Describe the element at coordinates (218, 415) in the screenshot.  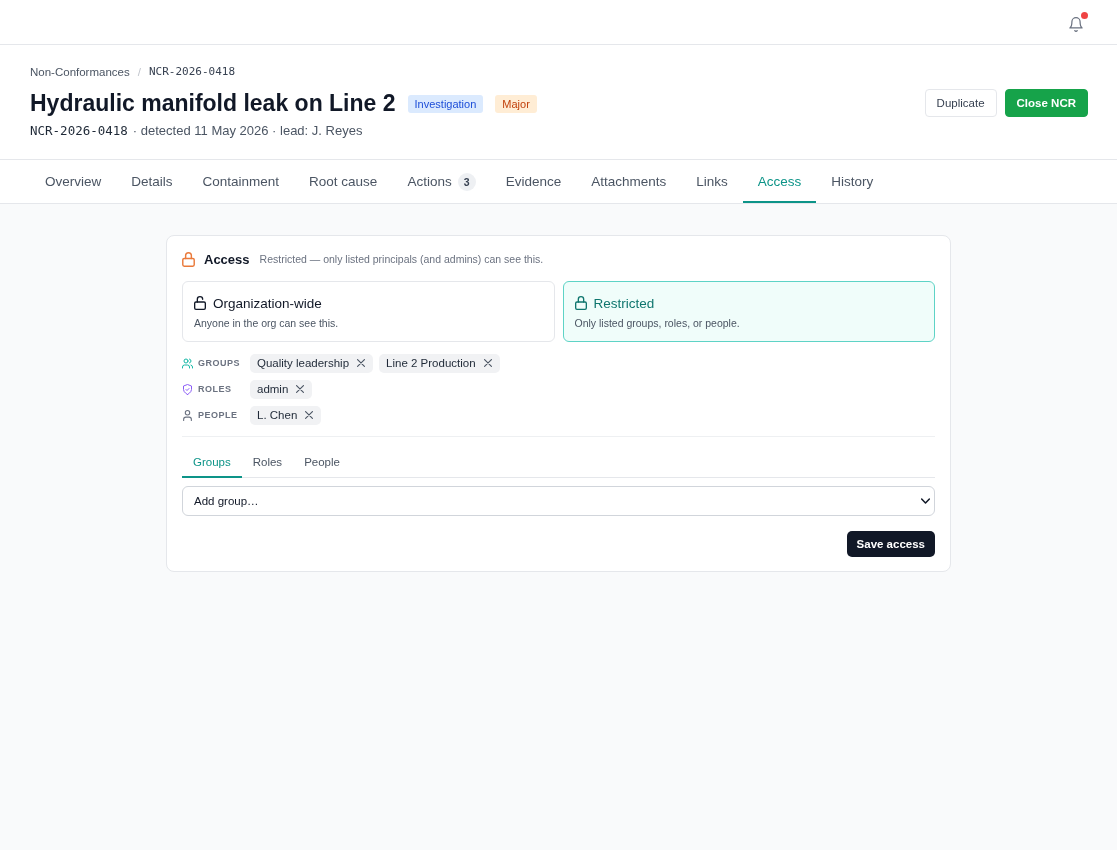
I see `principal-type-label: PEOPLE` at that location.